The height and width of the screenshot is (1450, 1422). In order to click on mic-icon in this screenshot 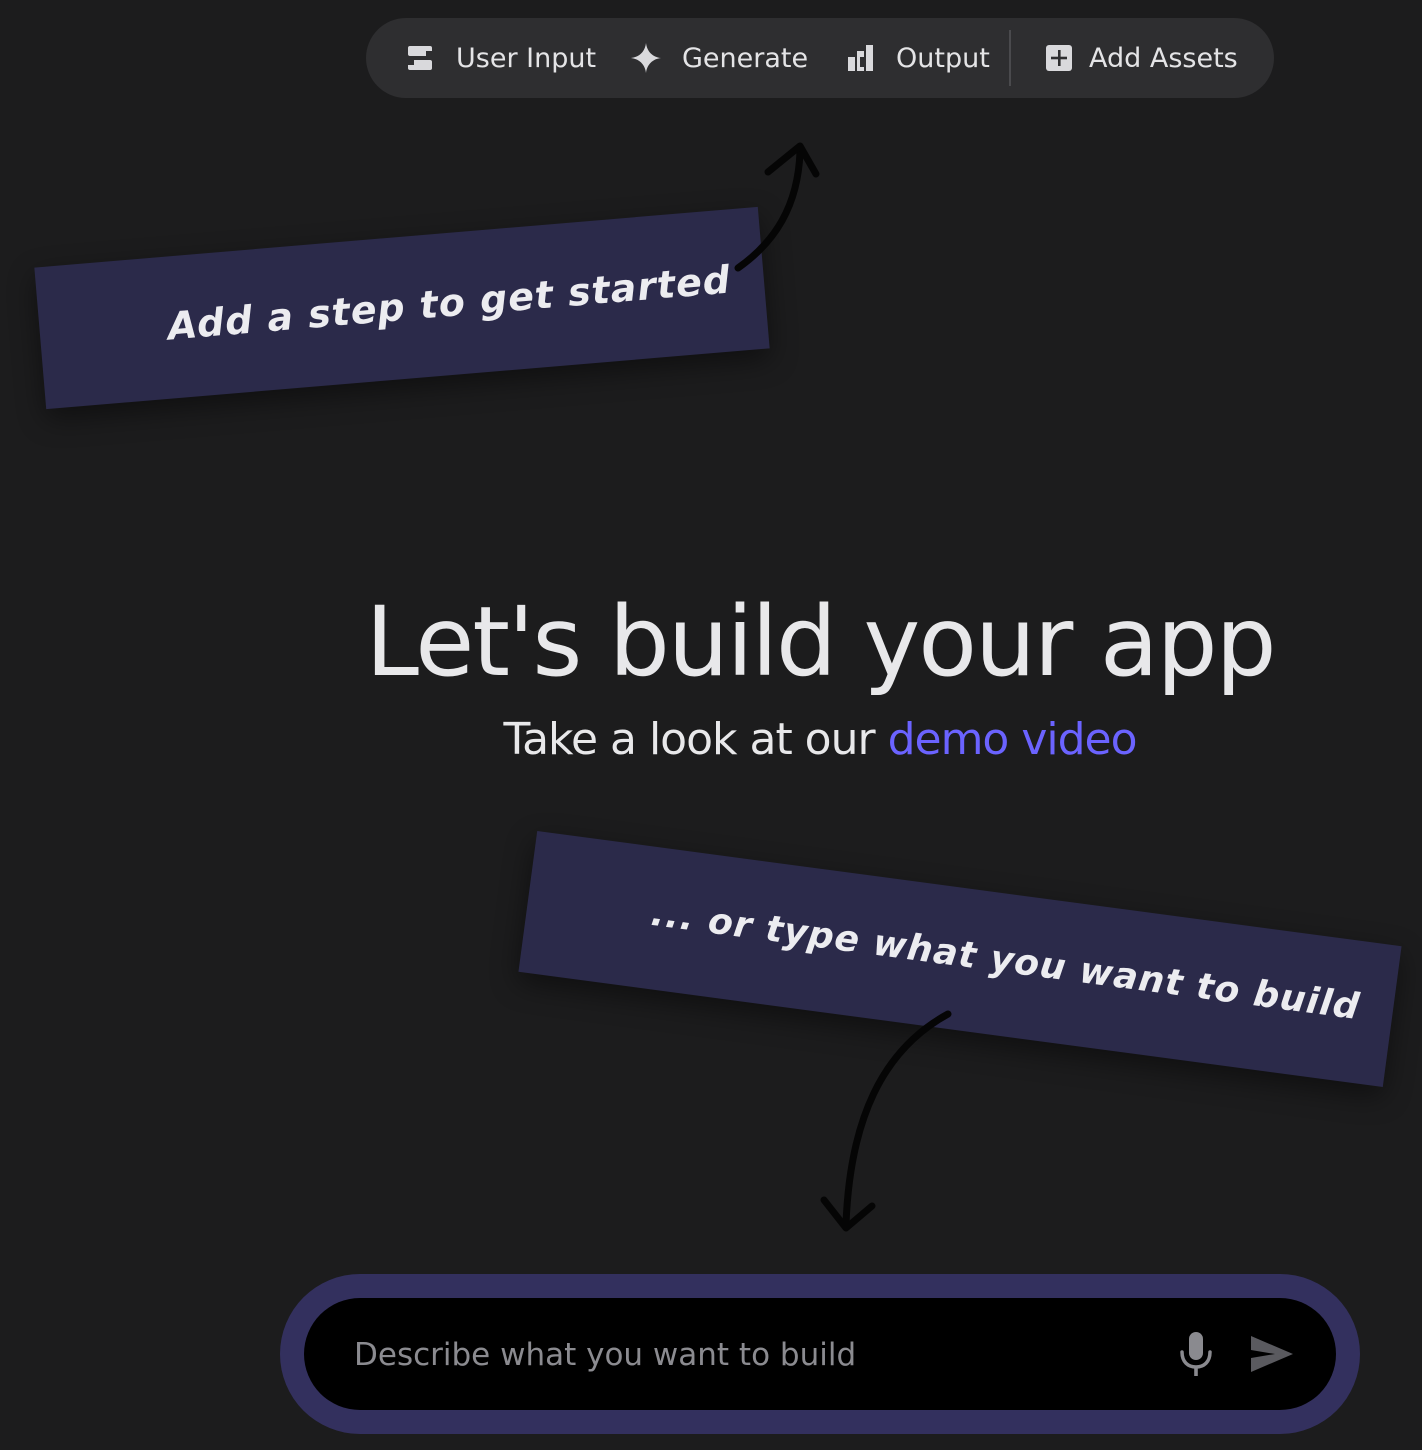, I will do `click(1196, 1354)`.